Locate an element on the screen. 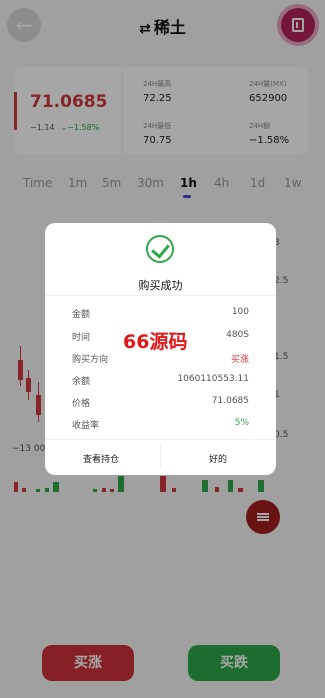 This screenshot has width=325, height=698. row-label-yield: 收益率 is located at coordinates (86, 426).